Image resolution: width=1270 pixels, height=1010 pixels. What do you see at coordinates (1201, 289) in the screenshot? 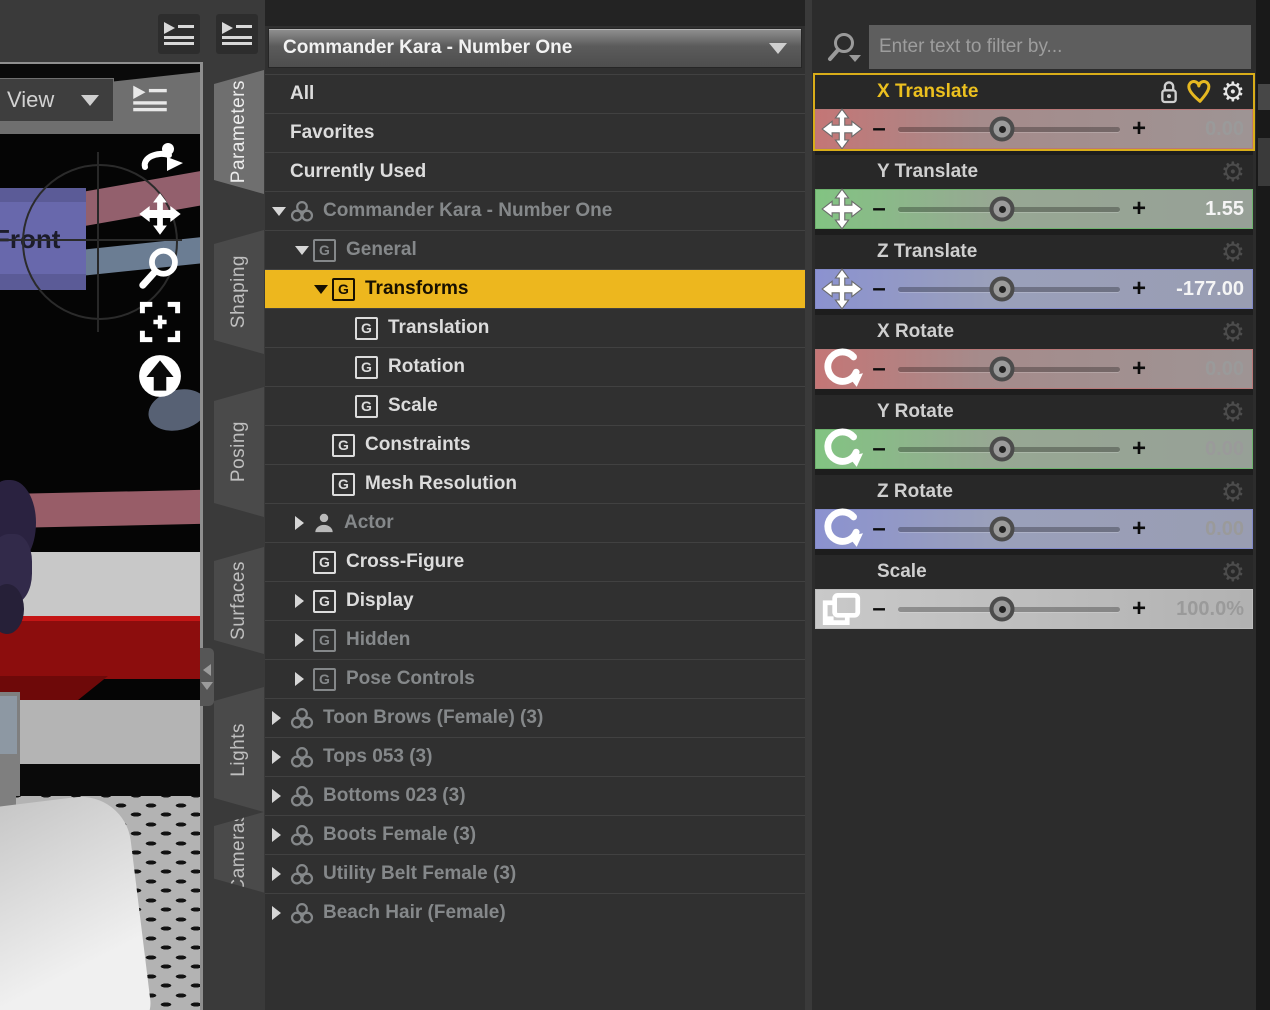
I see `parameter-value: -177.00` at bounding box center [1201, 289].